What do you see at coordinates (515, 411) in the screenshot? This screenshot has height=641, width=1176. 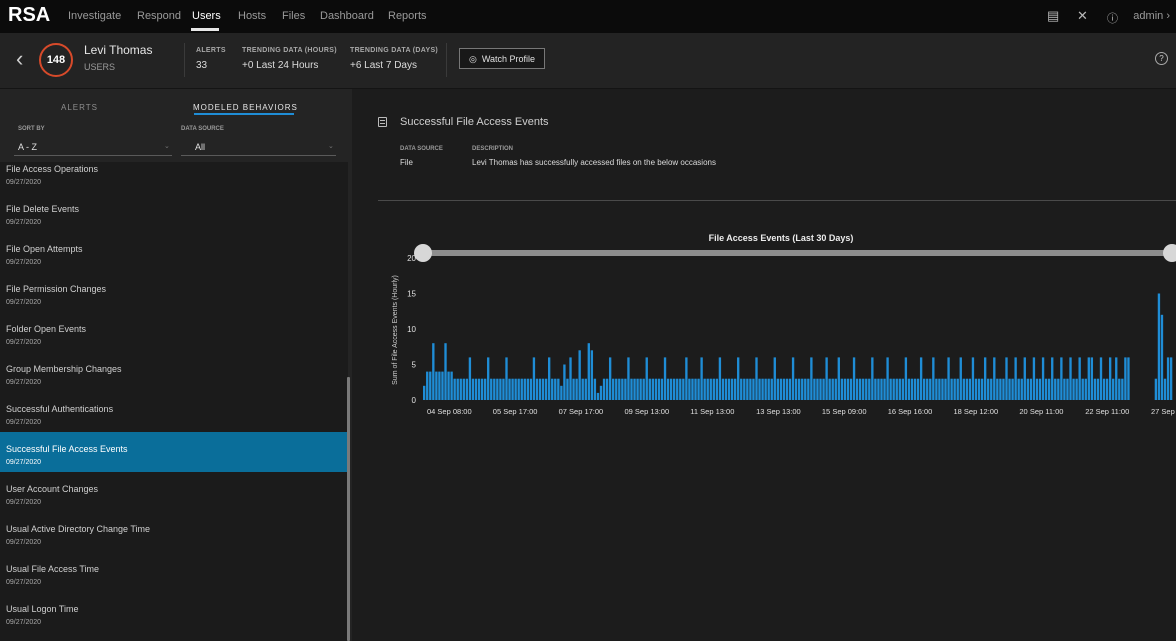 I see `x-tick-label: 05 Sep 17:00` at bounding box center [515, 411].